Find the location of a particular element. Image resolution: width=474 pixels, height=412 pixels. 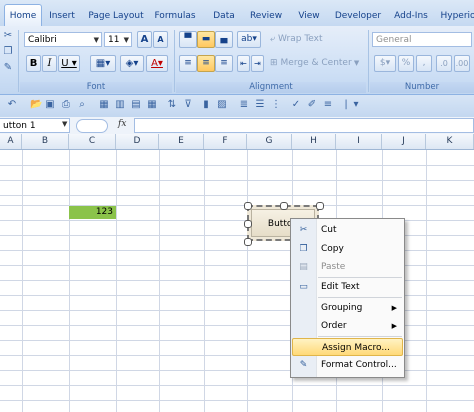

insert-function-icon: fx is located at coordinates (122, 124).